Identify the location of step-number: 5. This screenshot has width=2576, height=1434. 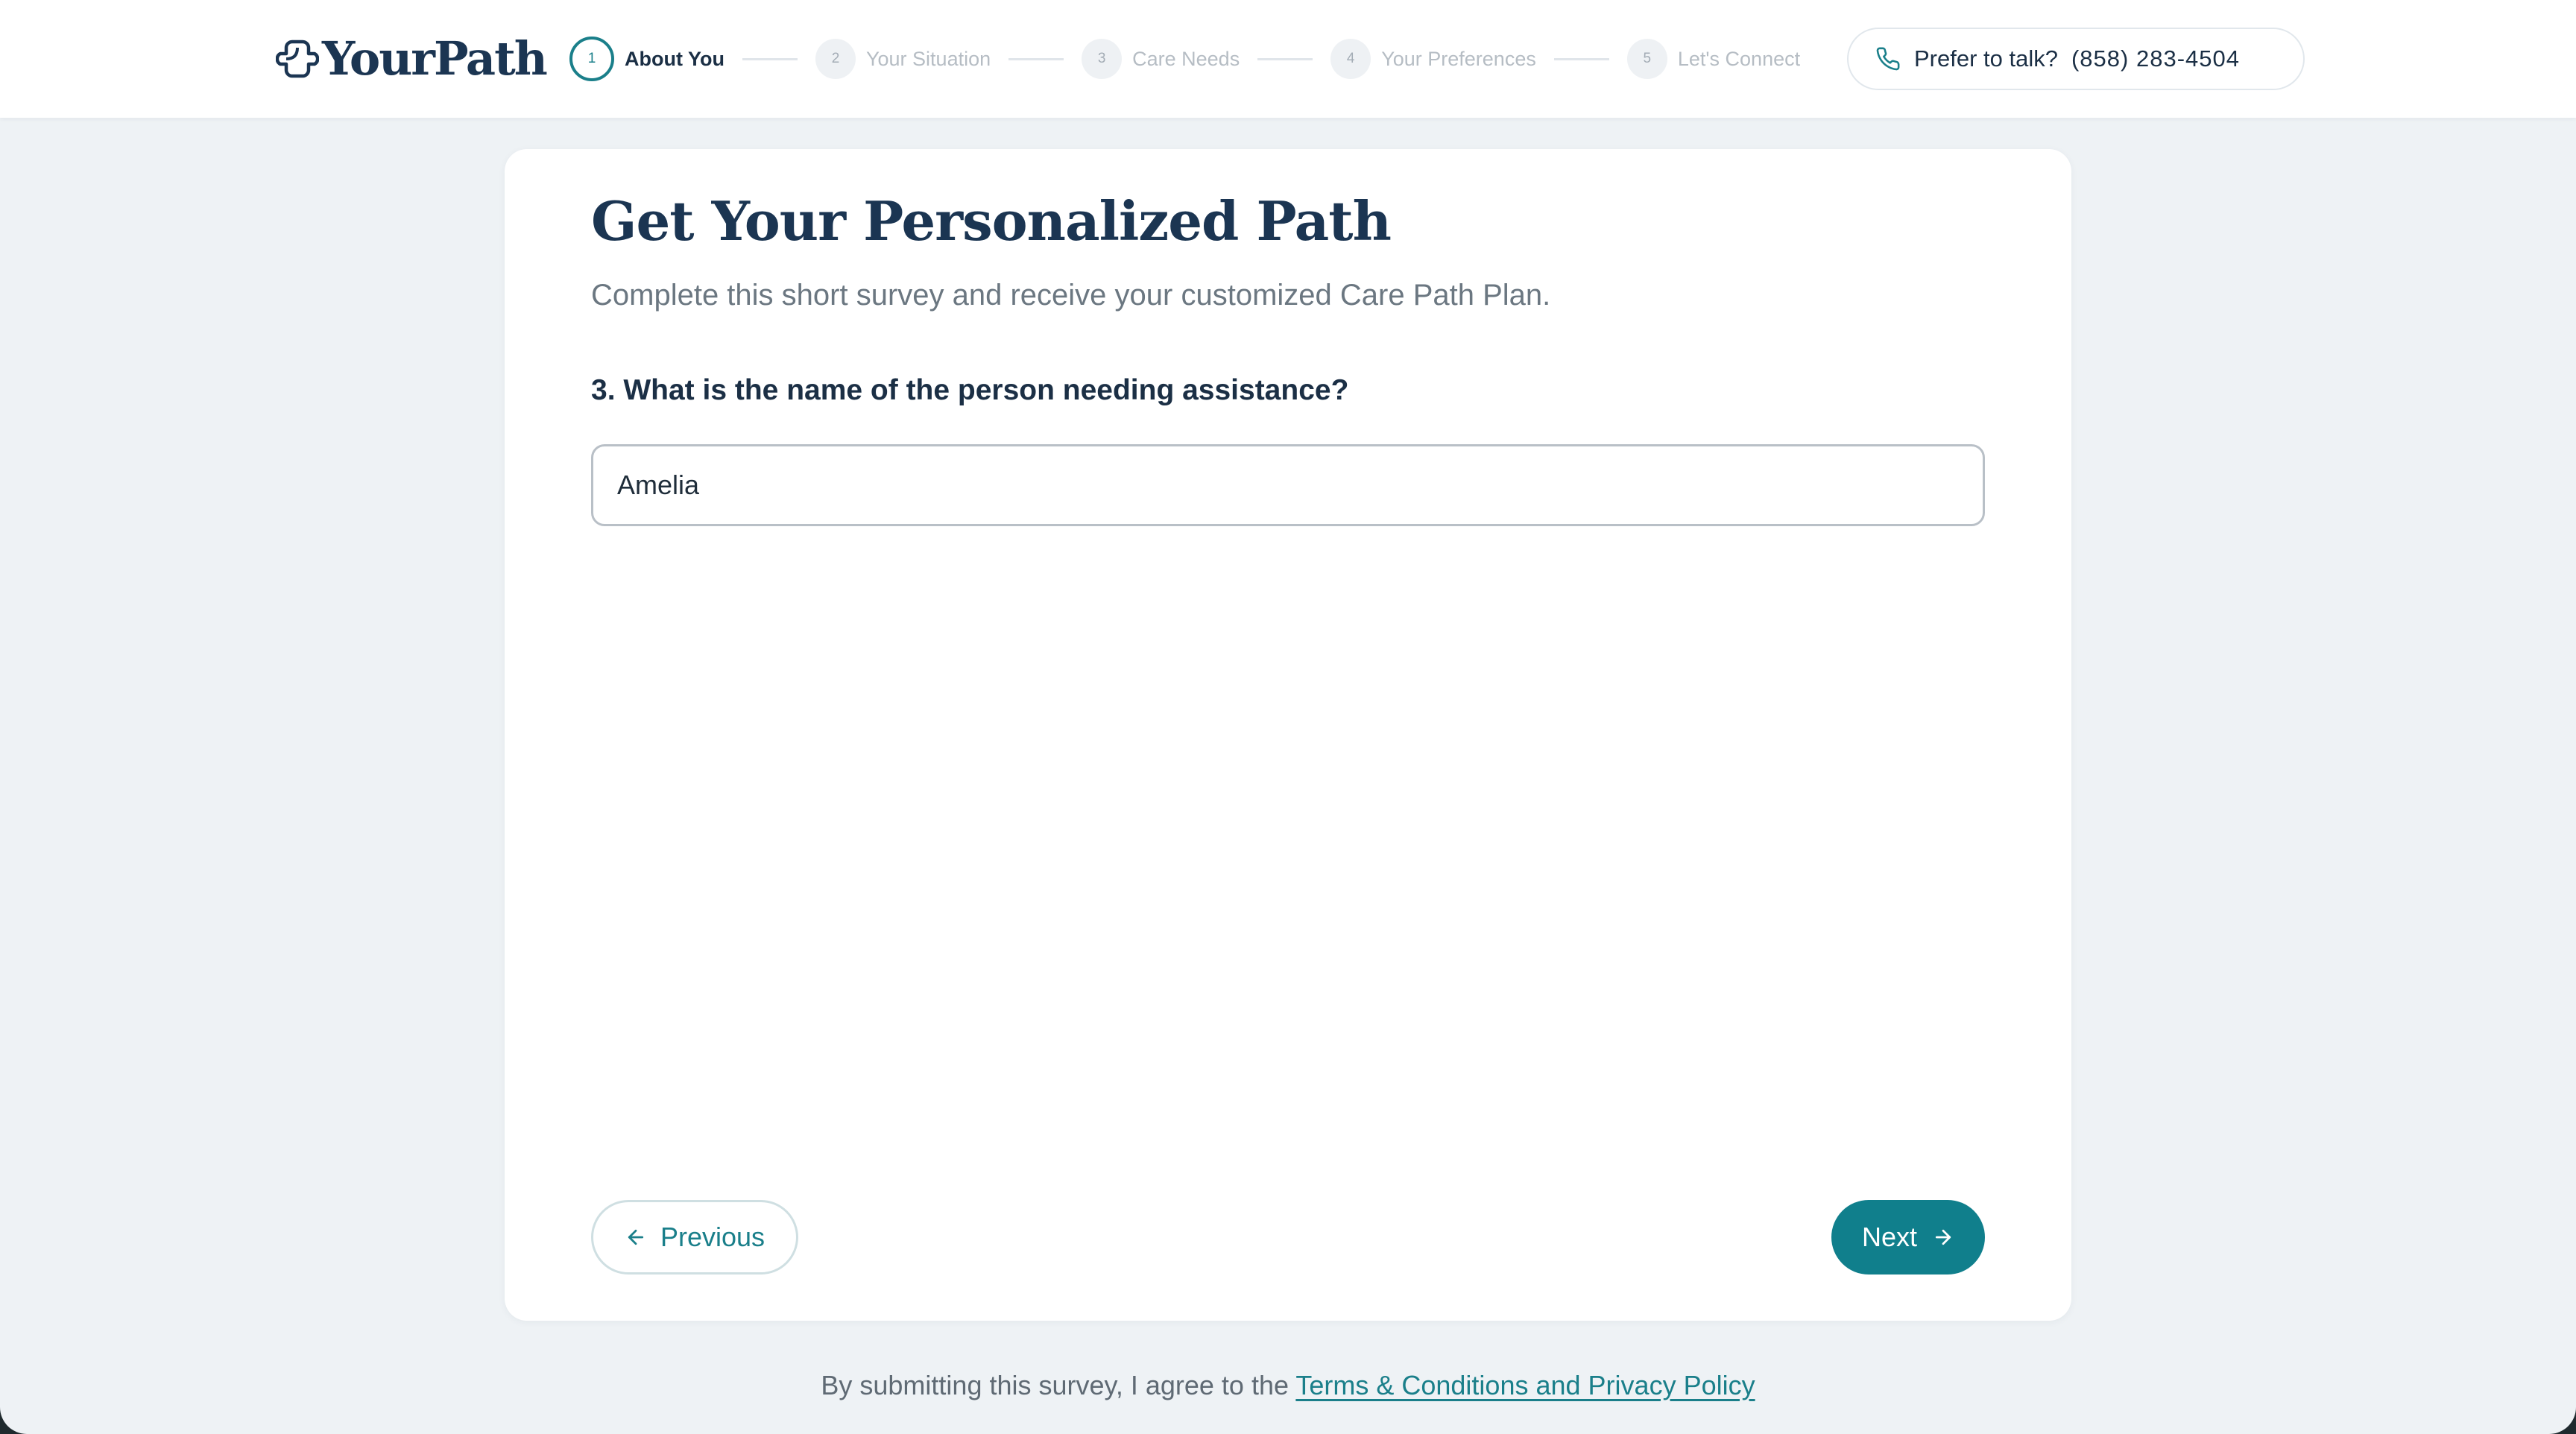
(1646, 59).